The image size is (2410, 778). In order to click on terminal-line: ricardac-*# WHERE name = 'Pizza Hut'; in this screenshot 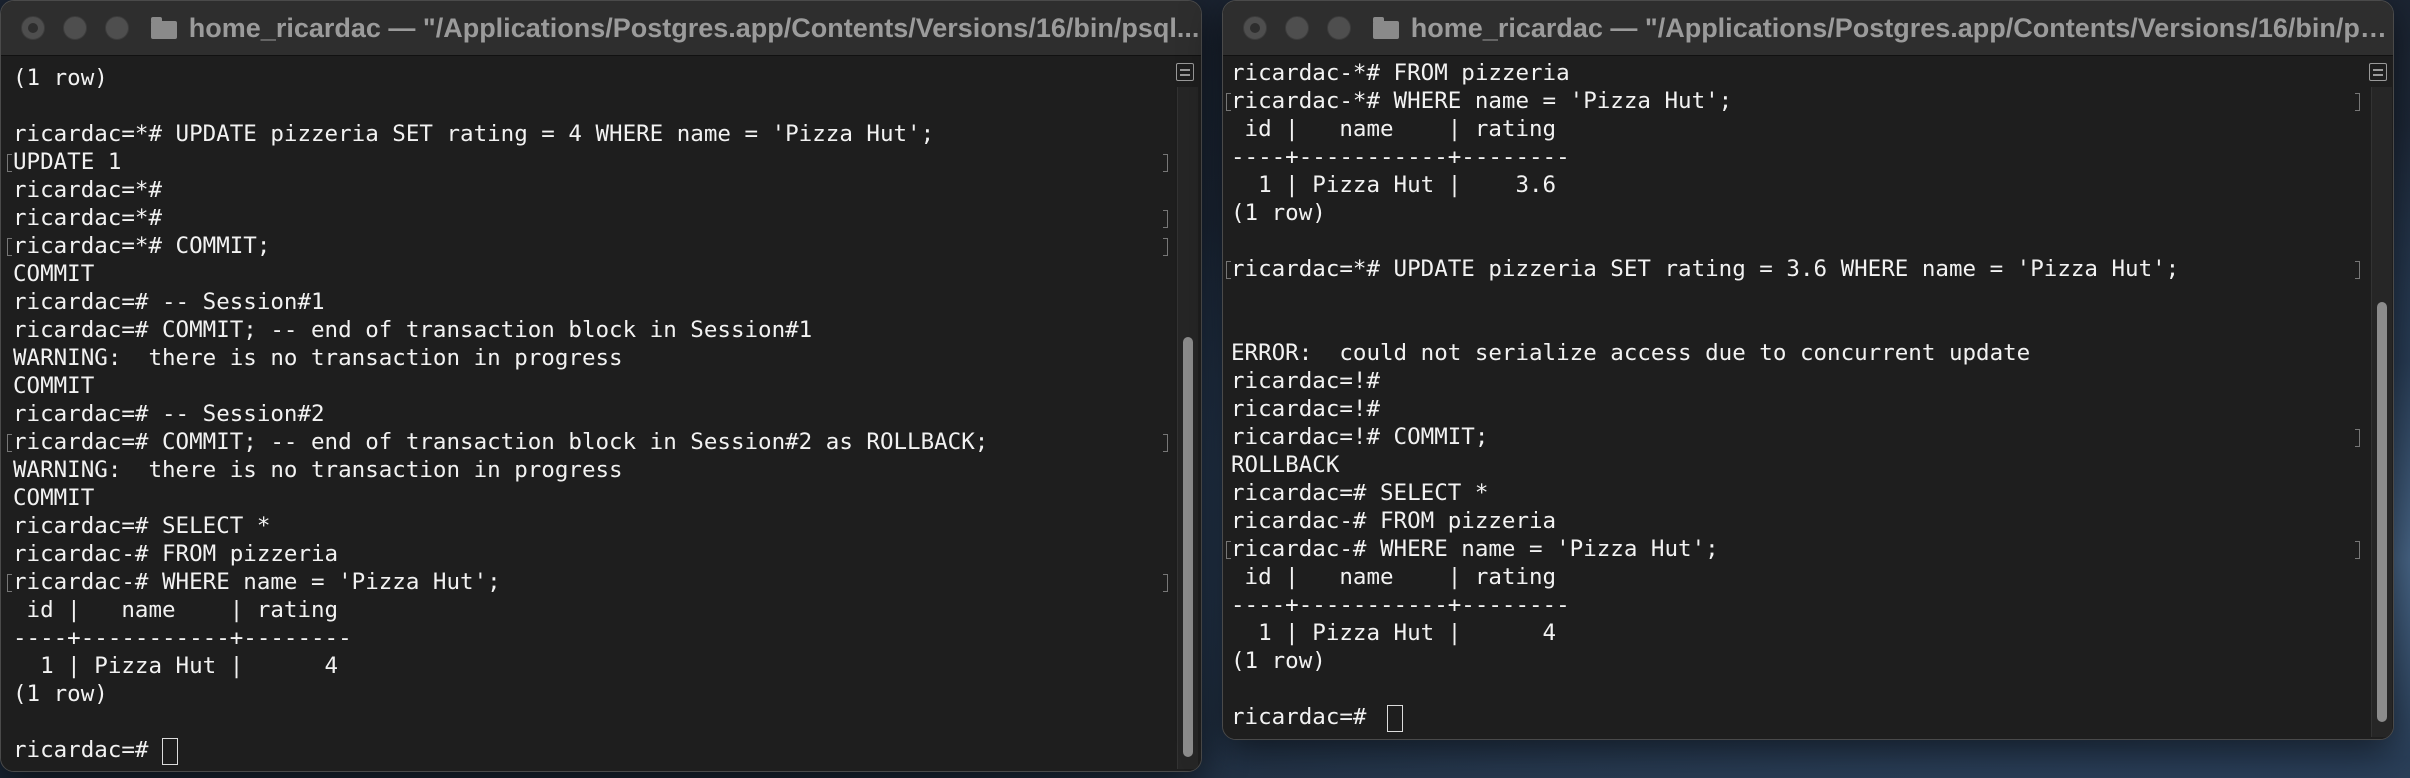, I will do `click(1482, 101)`.